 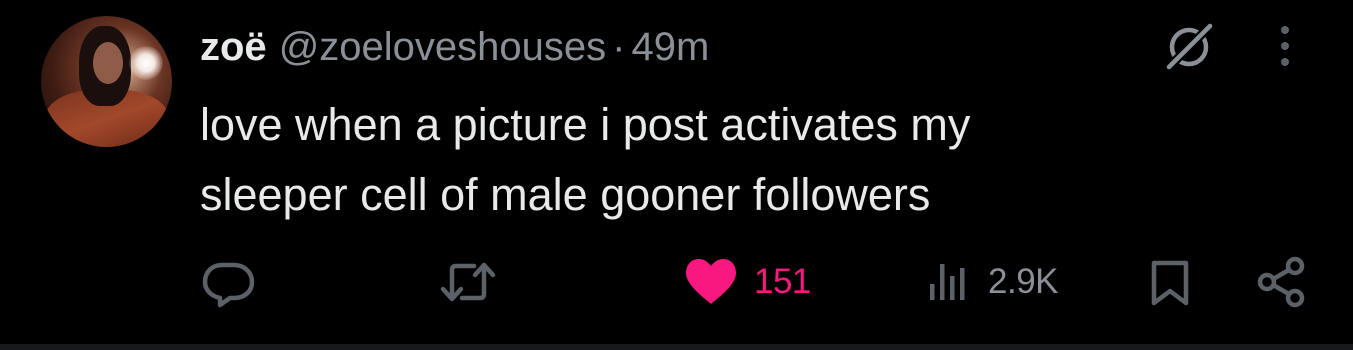 What do you see at coordinates (670, 47) in the screenshot?
I see `timestamp: 49m` at bounding box center [670, 47].